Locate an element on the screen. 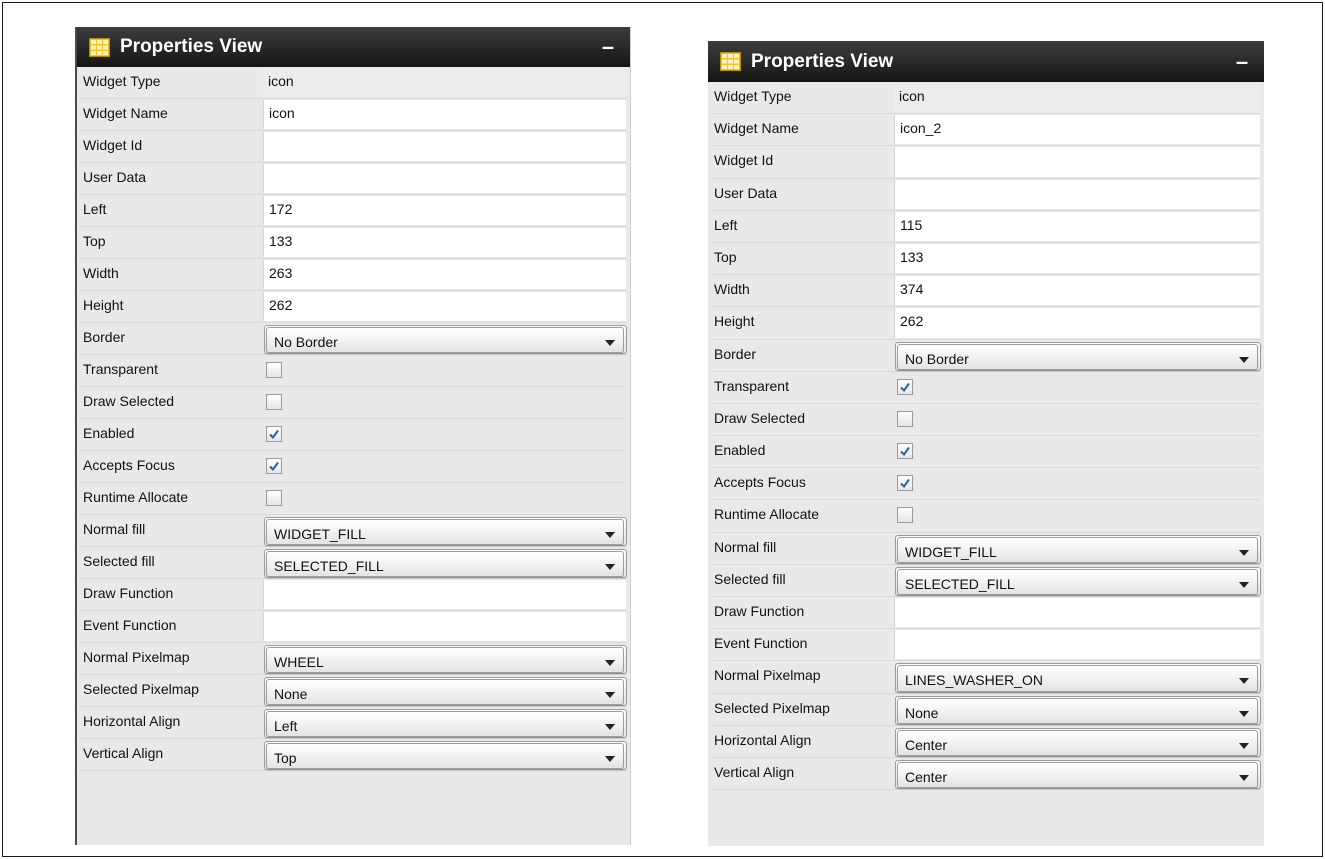  property-value: icon is located at coordinates (444, 82).